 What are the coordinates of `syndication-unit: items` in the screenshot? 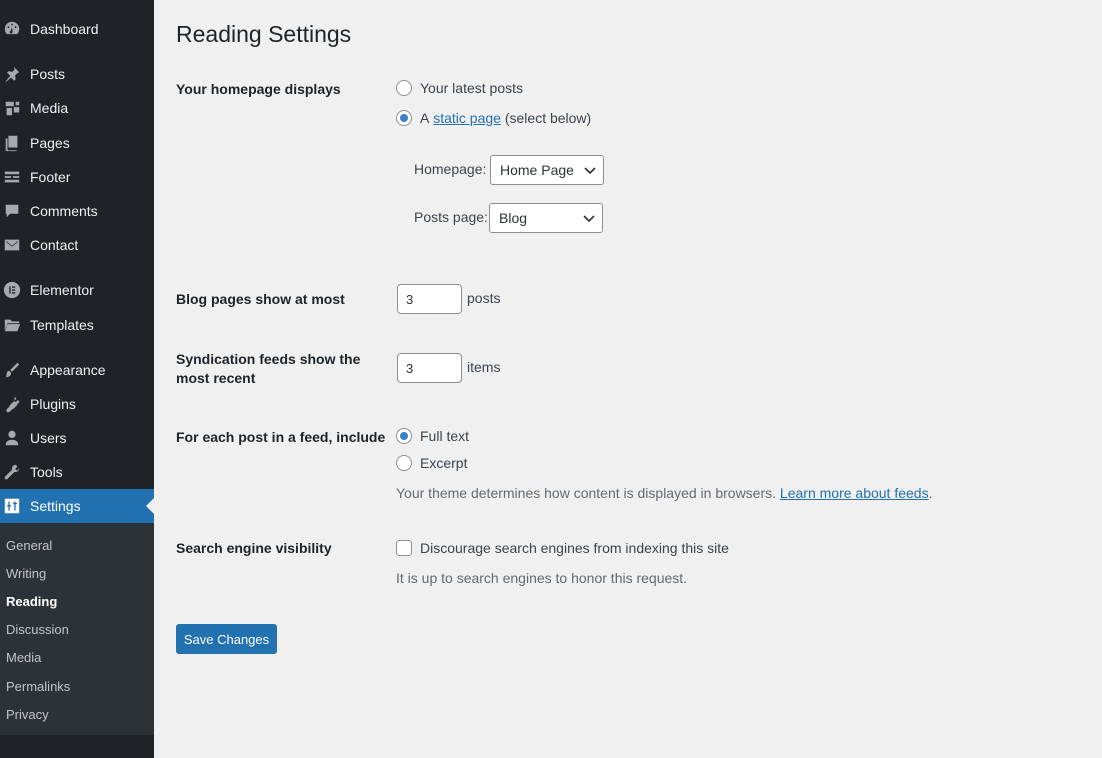 It's located at (484, 367).